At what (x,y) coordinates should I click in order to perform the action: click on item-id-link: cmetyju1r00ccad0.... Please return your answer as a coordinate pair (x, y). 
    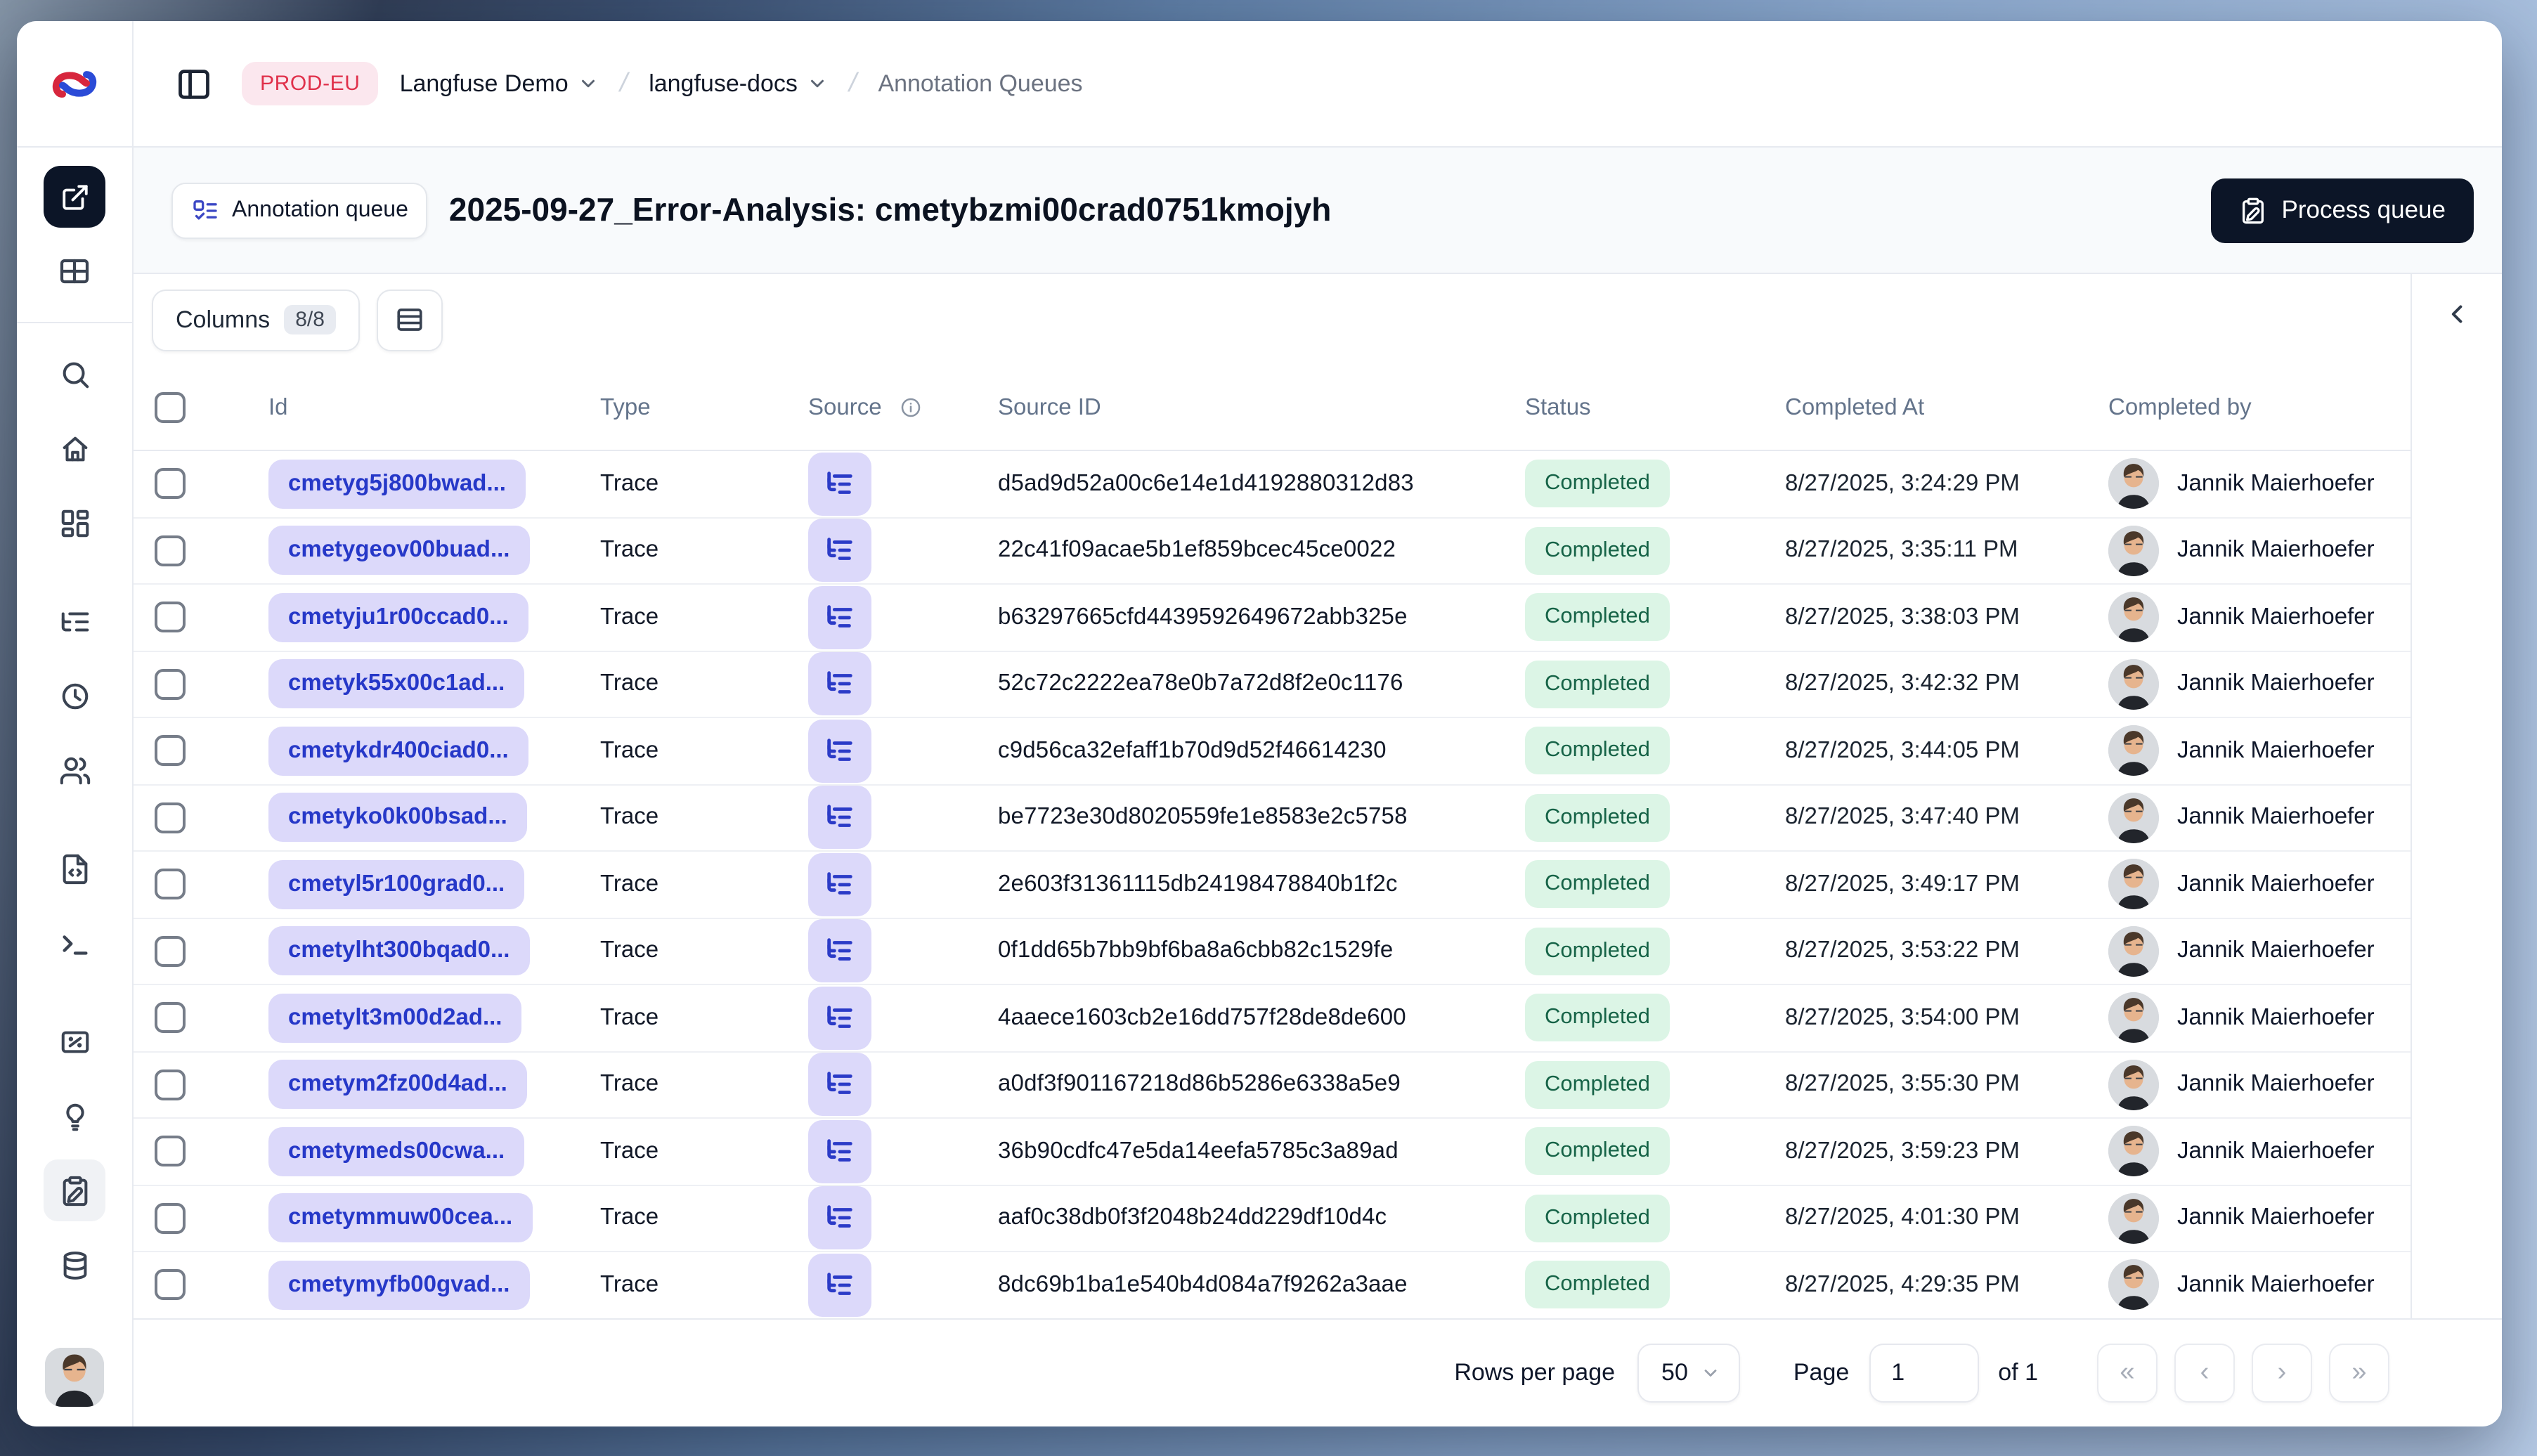
    Looking at the image, I should click on (398, 617).